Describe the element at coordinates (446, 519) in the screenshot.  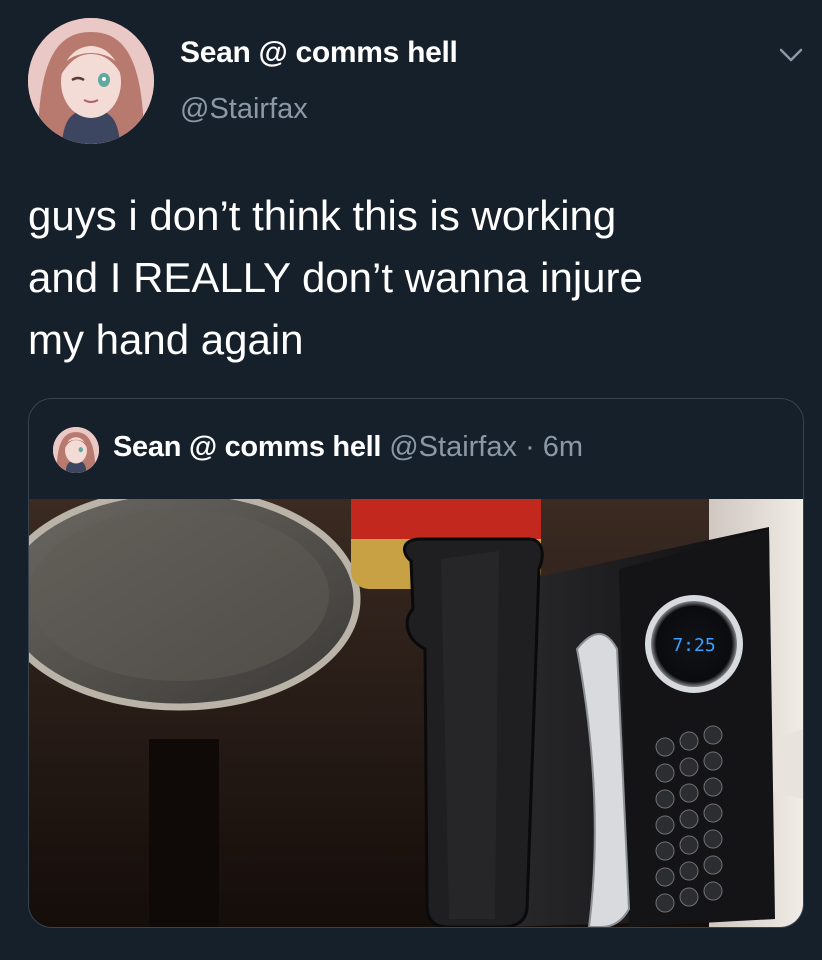
I see `photo-jar-label` at that location.